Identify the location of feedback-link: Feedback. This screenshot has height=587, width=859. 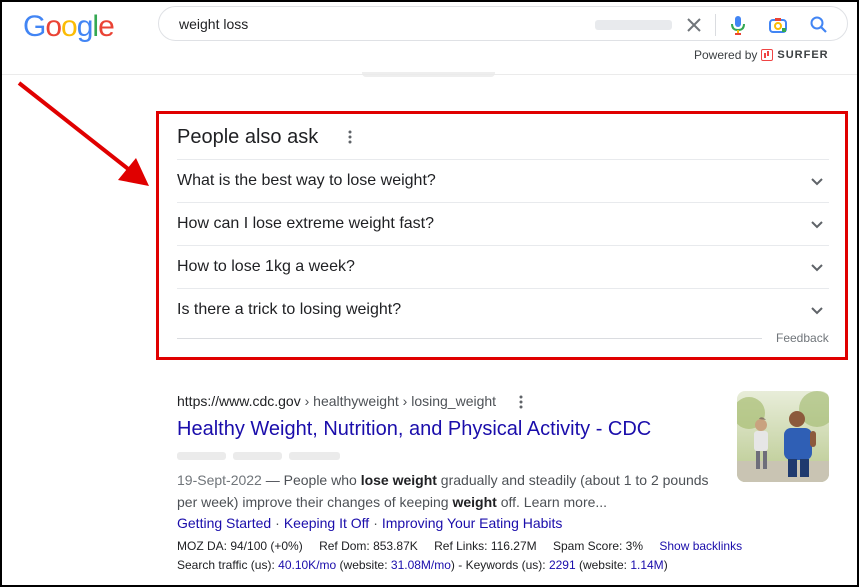
(802, 338).